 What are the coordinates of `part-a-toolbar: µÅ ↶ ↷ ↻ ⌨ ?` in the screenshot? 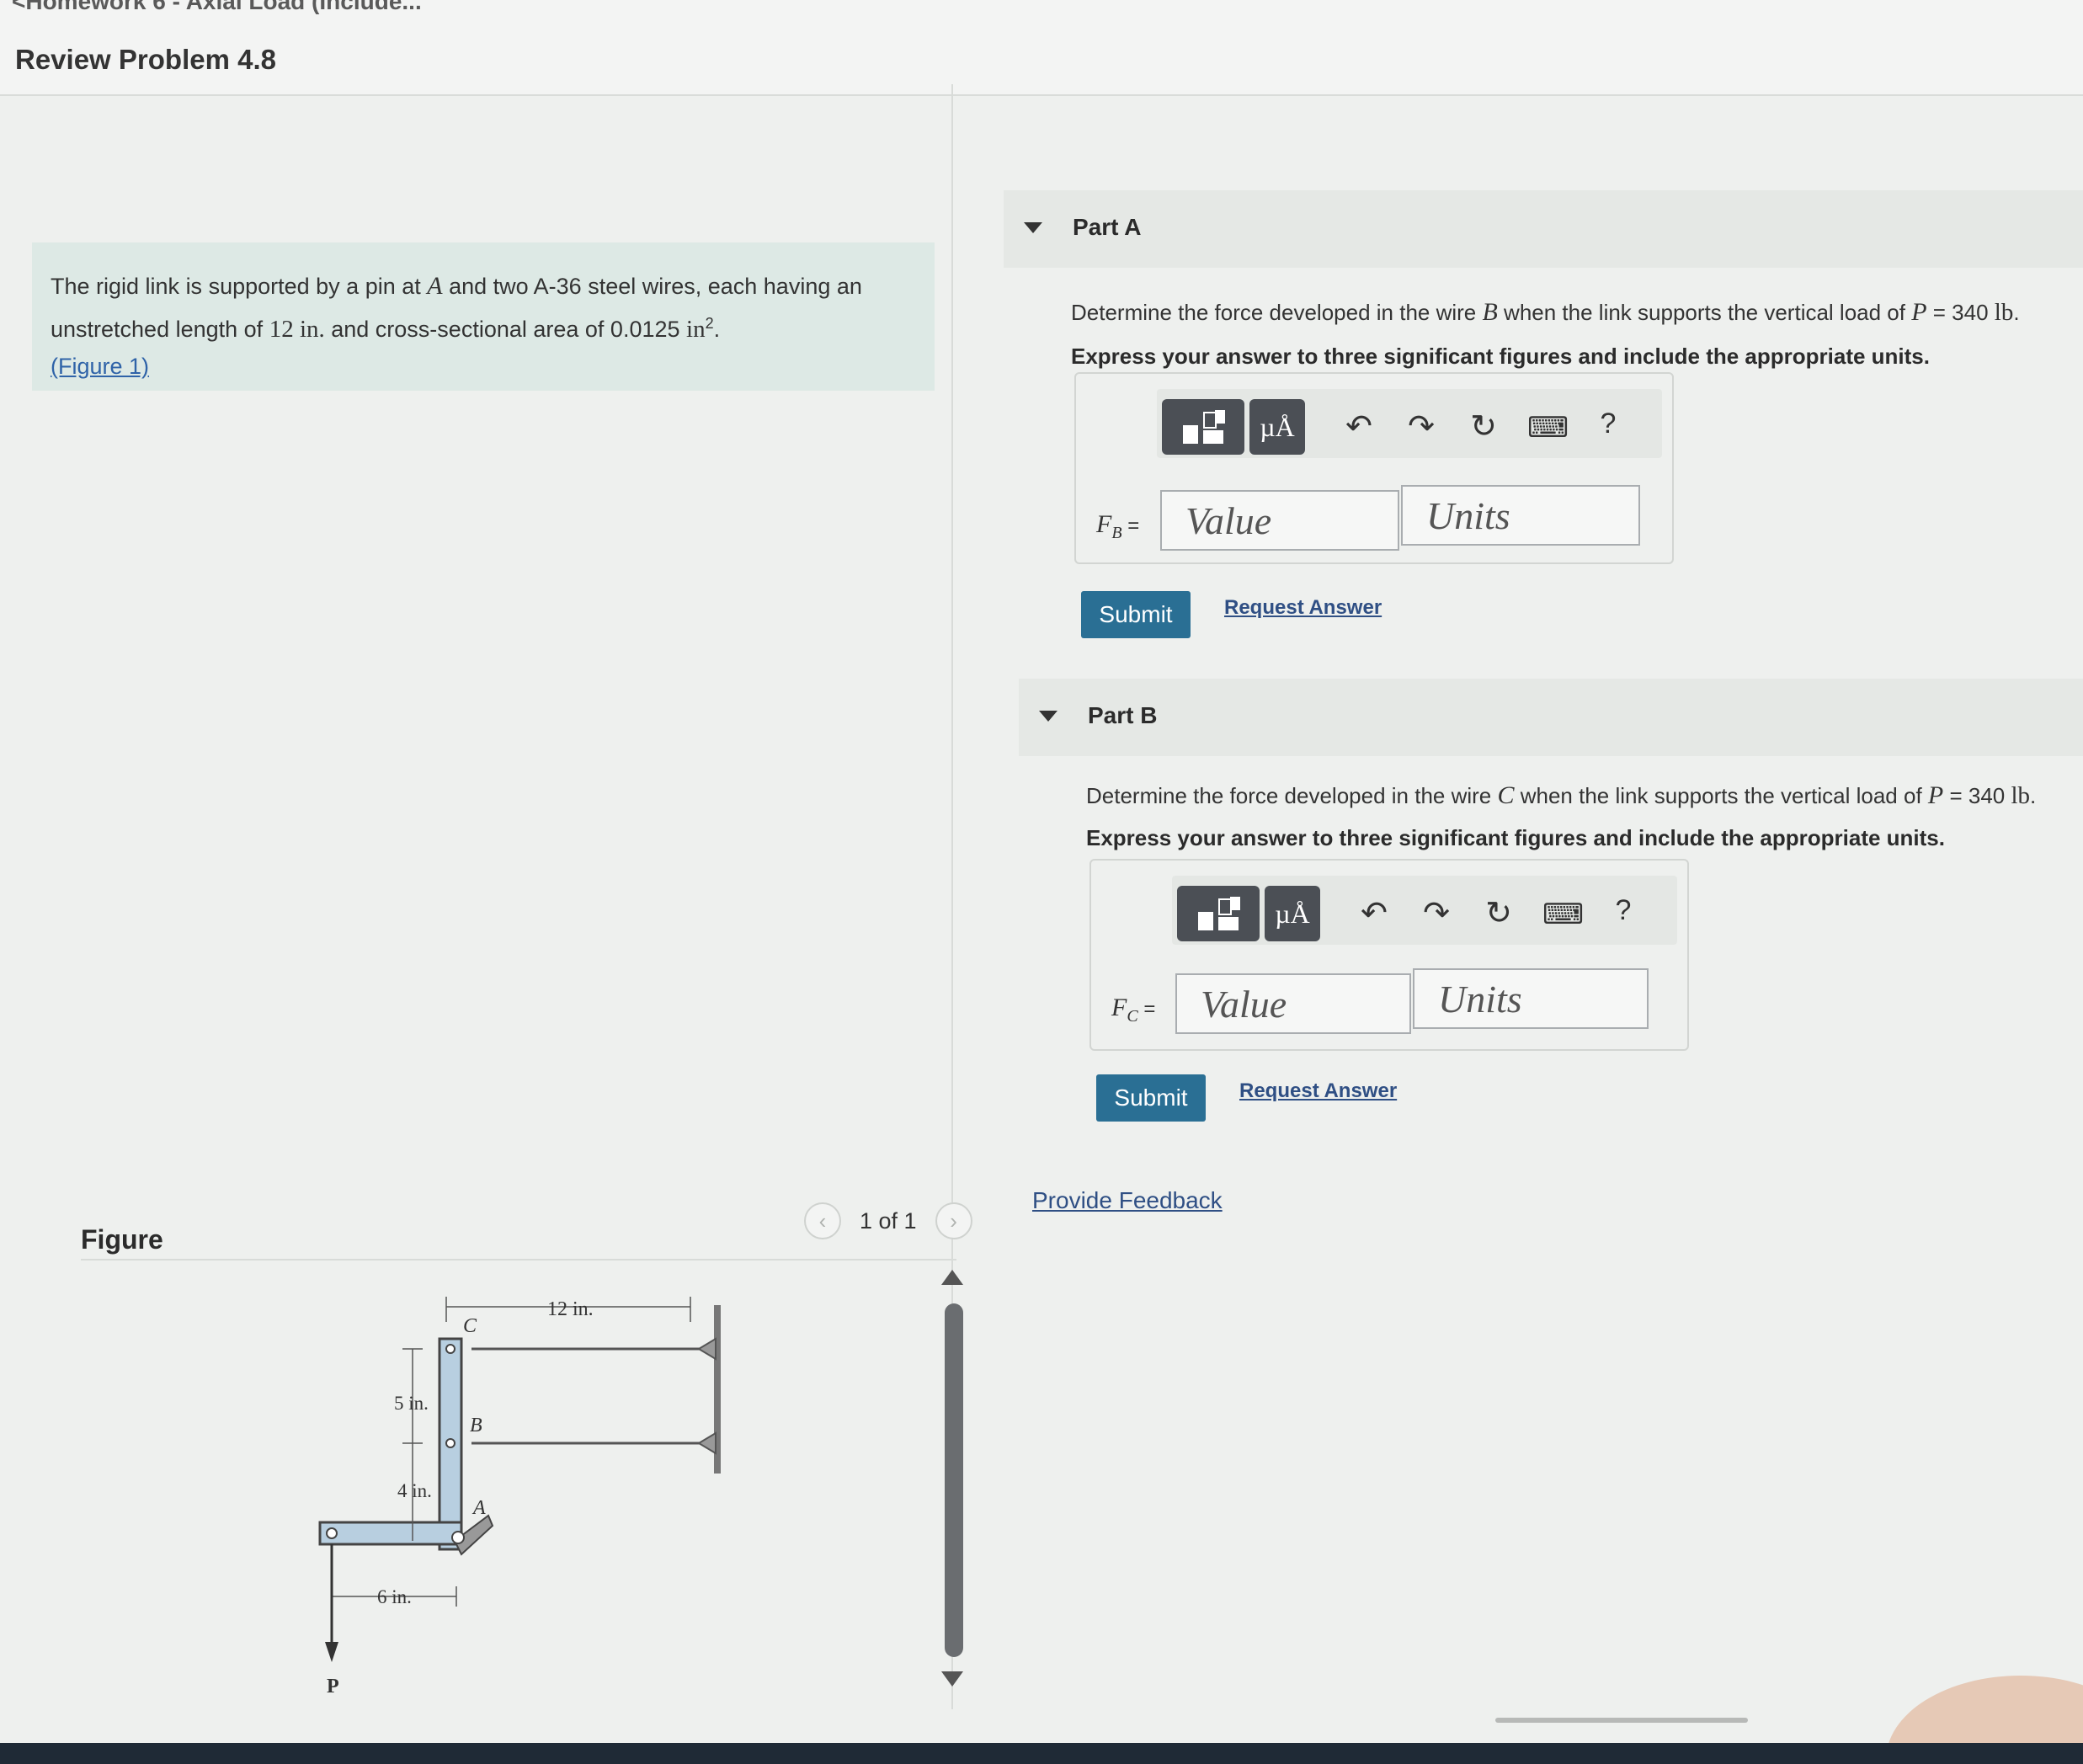 It's located at (1410, 423).